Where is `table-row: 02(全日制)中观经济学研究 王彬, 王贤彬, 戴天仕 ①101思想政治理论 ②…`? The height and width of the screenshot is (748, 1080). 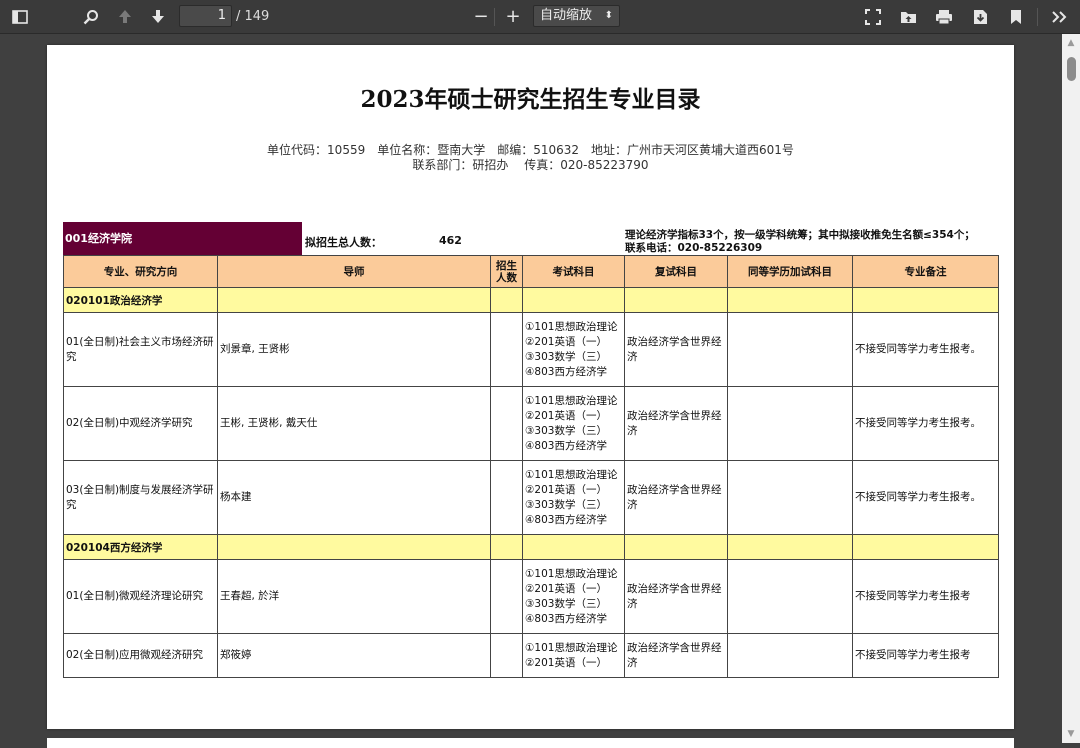
table-row: 02(全日制)中观经济学研究 王彬, 王贤彬, 戴天仕 ①101思想政治理论 ②… is located at coordinates (531, 423).